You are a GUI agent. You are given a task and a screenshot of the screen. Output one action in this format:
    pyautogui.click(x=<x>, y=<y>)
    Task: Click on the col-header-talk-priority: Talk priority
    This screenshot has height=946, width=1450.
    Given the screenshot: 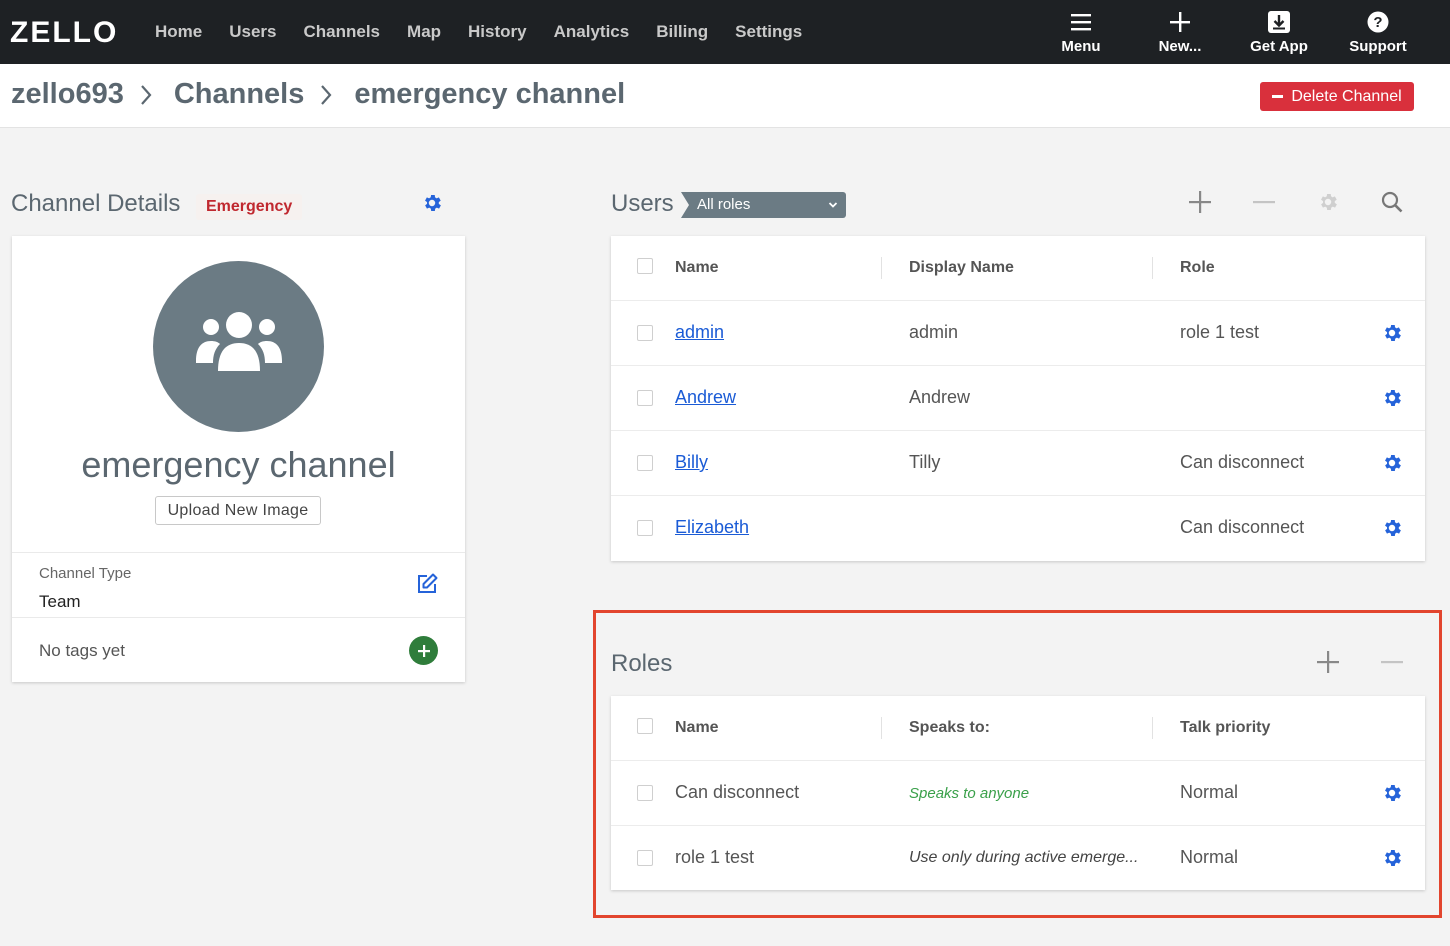 What is the action you would take?
    pyautogui.click(x=1225, y=728)
    